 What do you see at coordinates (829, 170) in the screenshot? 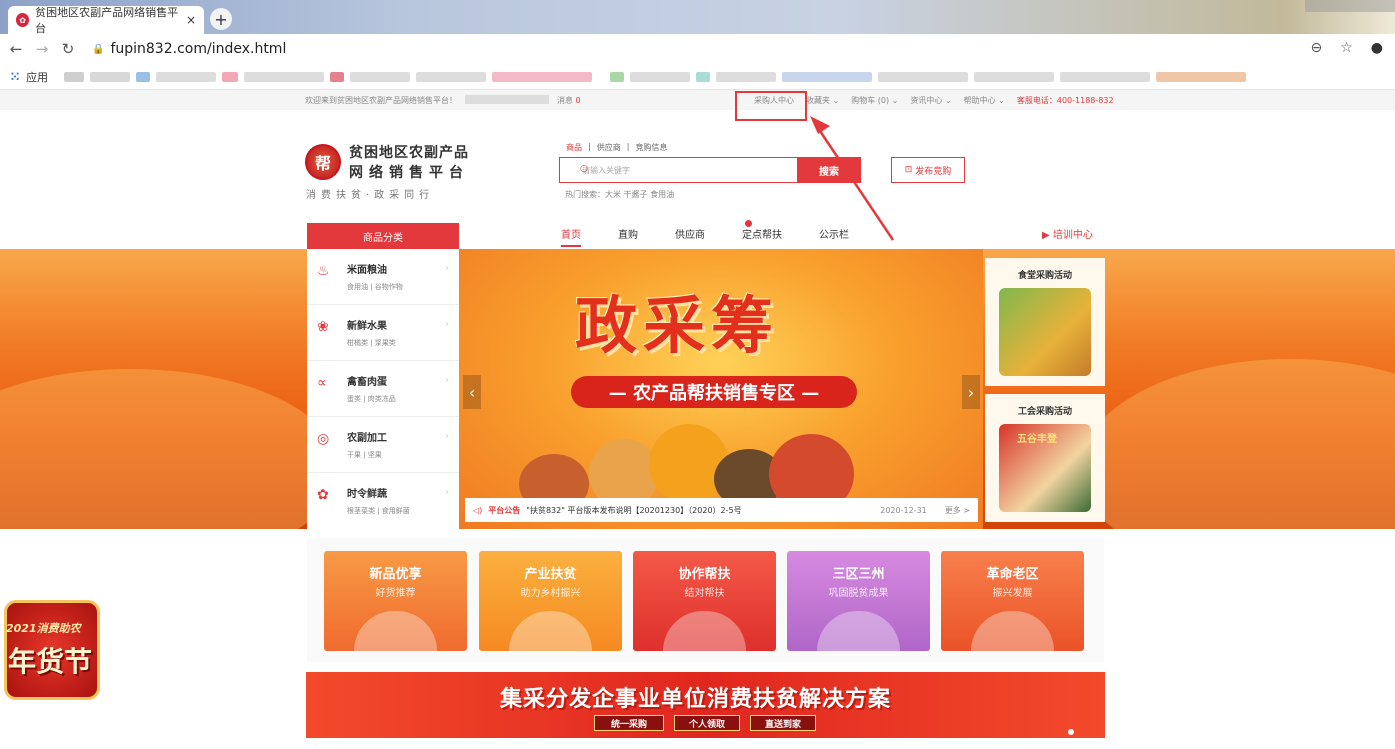
I see `search-button: 搜索` at bounding box center [829, 170].